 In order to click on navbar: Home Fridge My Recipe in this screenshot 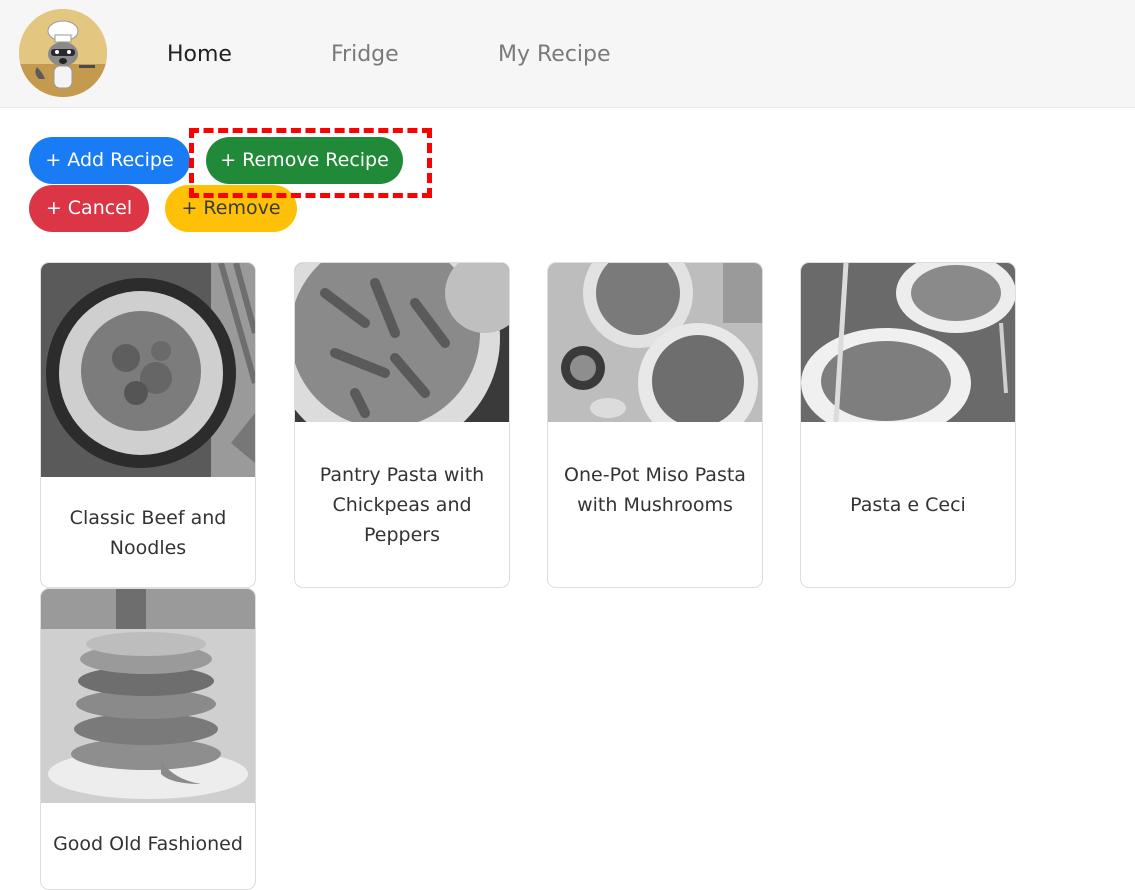, I will do `click(567, 54)`.